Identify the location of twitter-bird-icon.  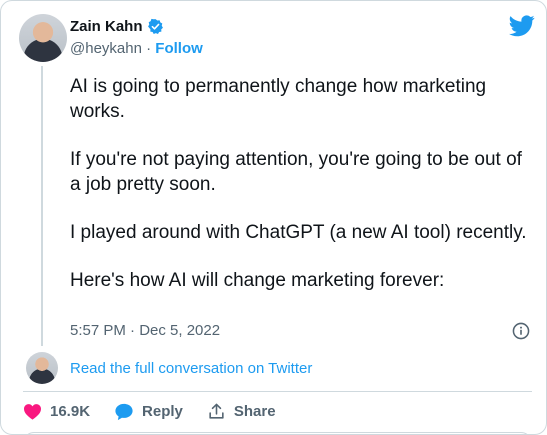
(522, 26).